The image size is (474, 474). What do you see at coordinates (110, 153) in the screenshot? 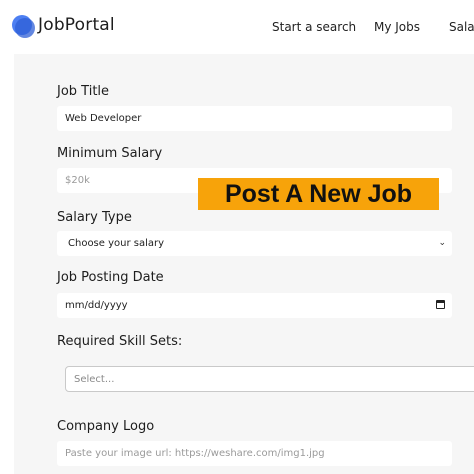
I see `min-salary-label: Minimum Salary` at bounding box center [110, 153].